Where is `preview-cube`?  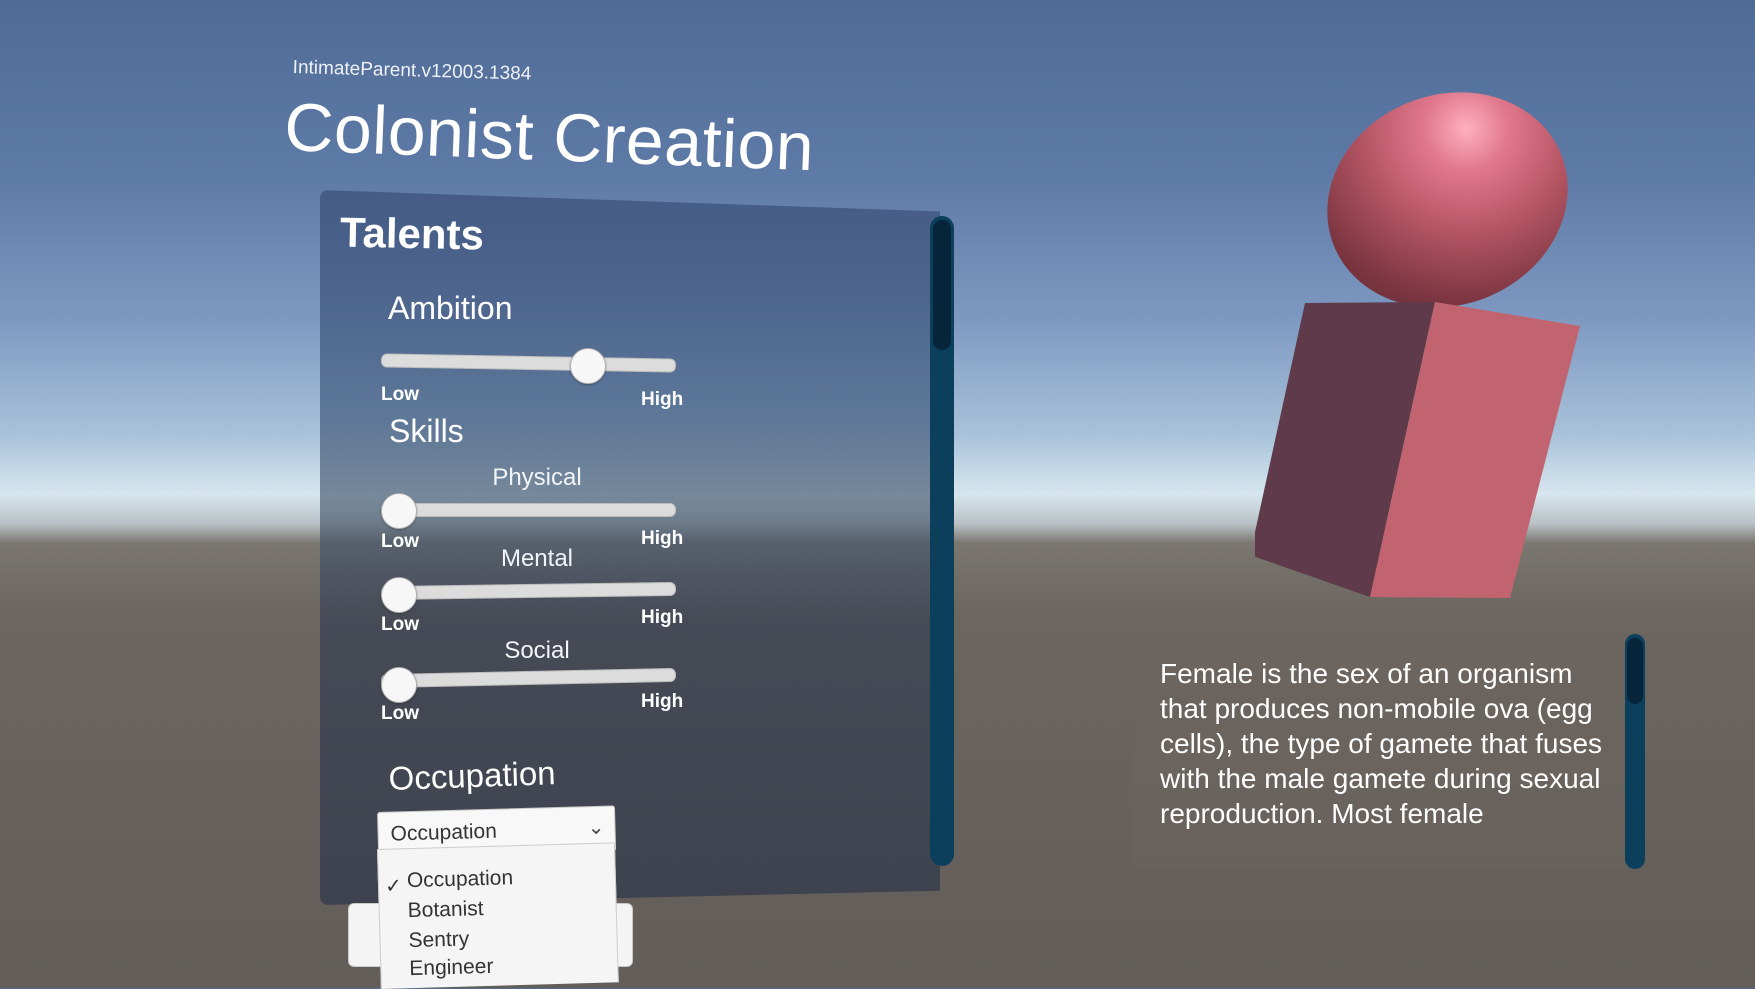 preview-cube is located at coordinates (1417, 450).